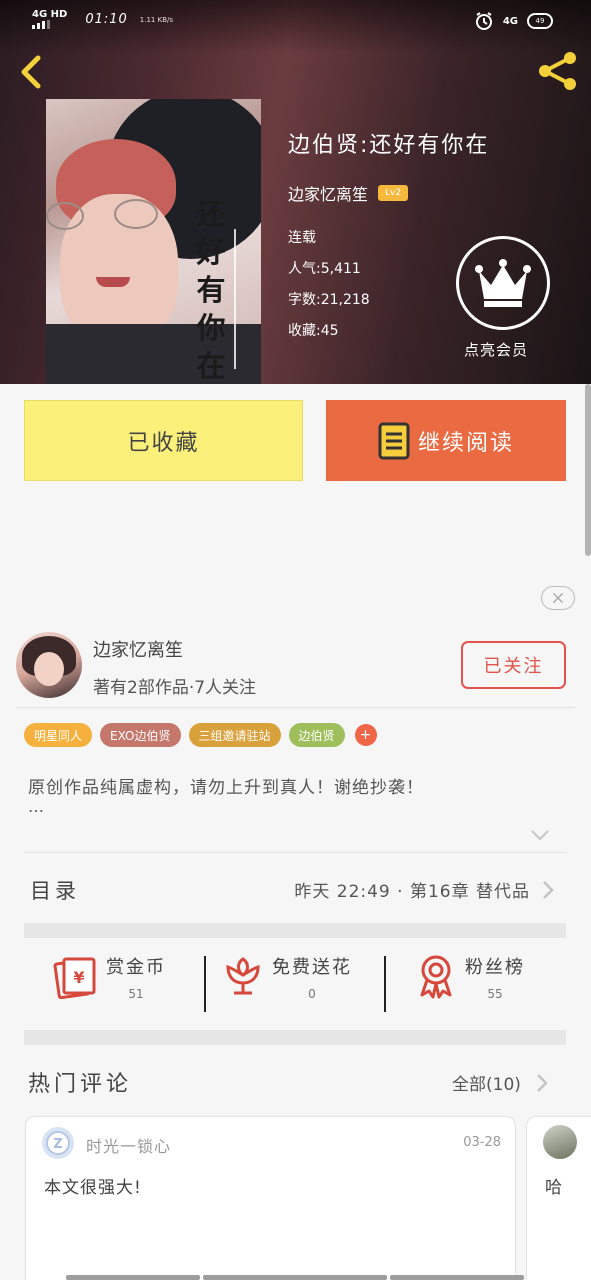 This screenshot has height=1280, width=591. What do you see at coordinates (470, 986) in the screenshot?
I see `fan-ranking-button: 粉丝榜 55` at bounding box center [470, 986].